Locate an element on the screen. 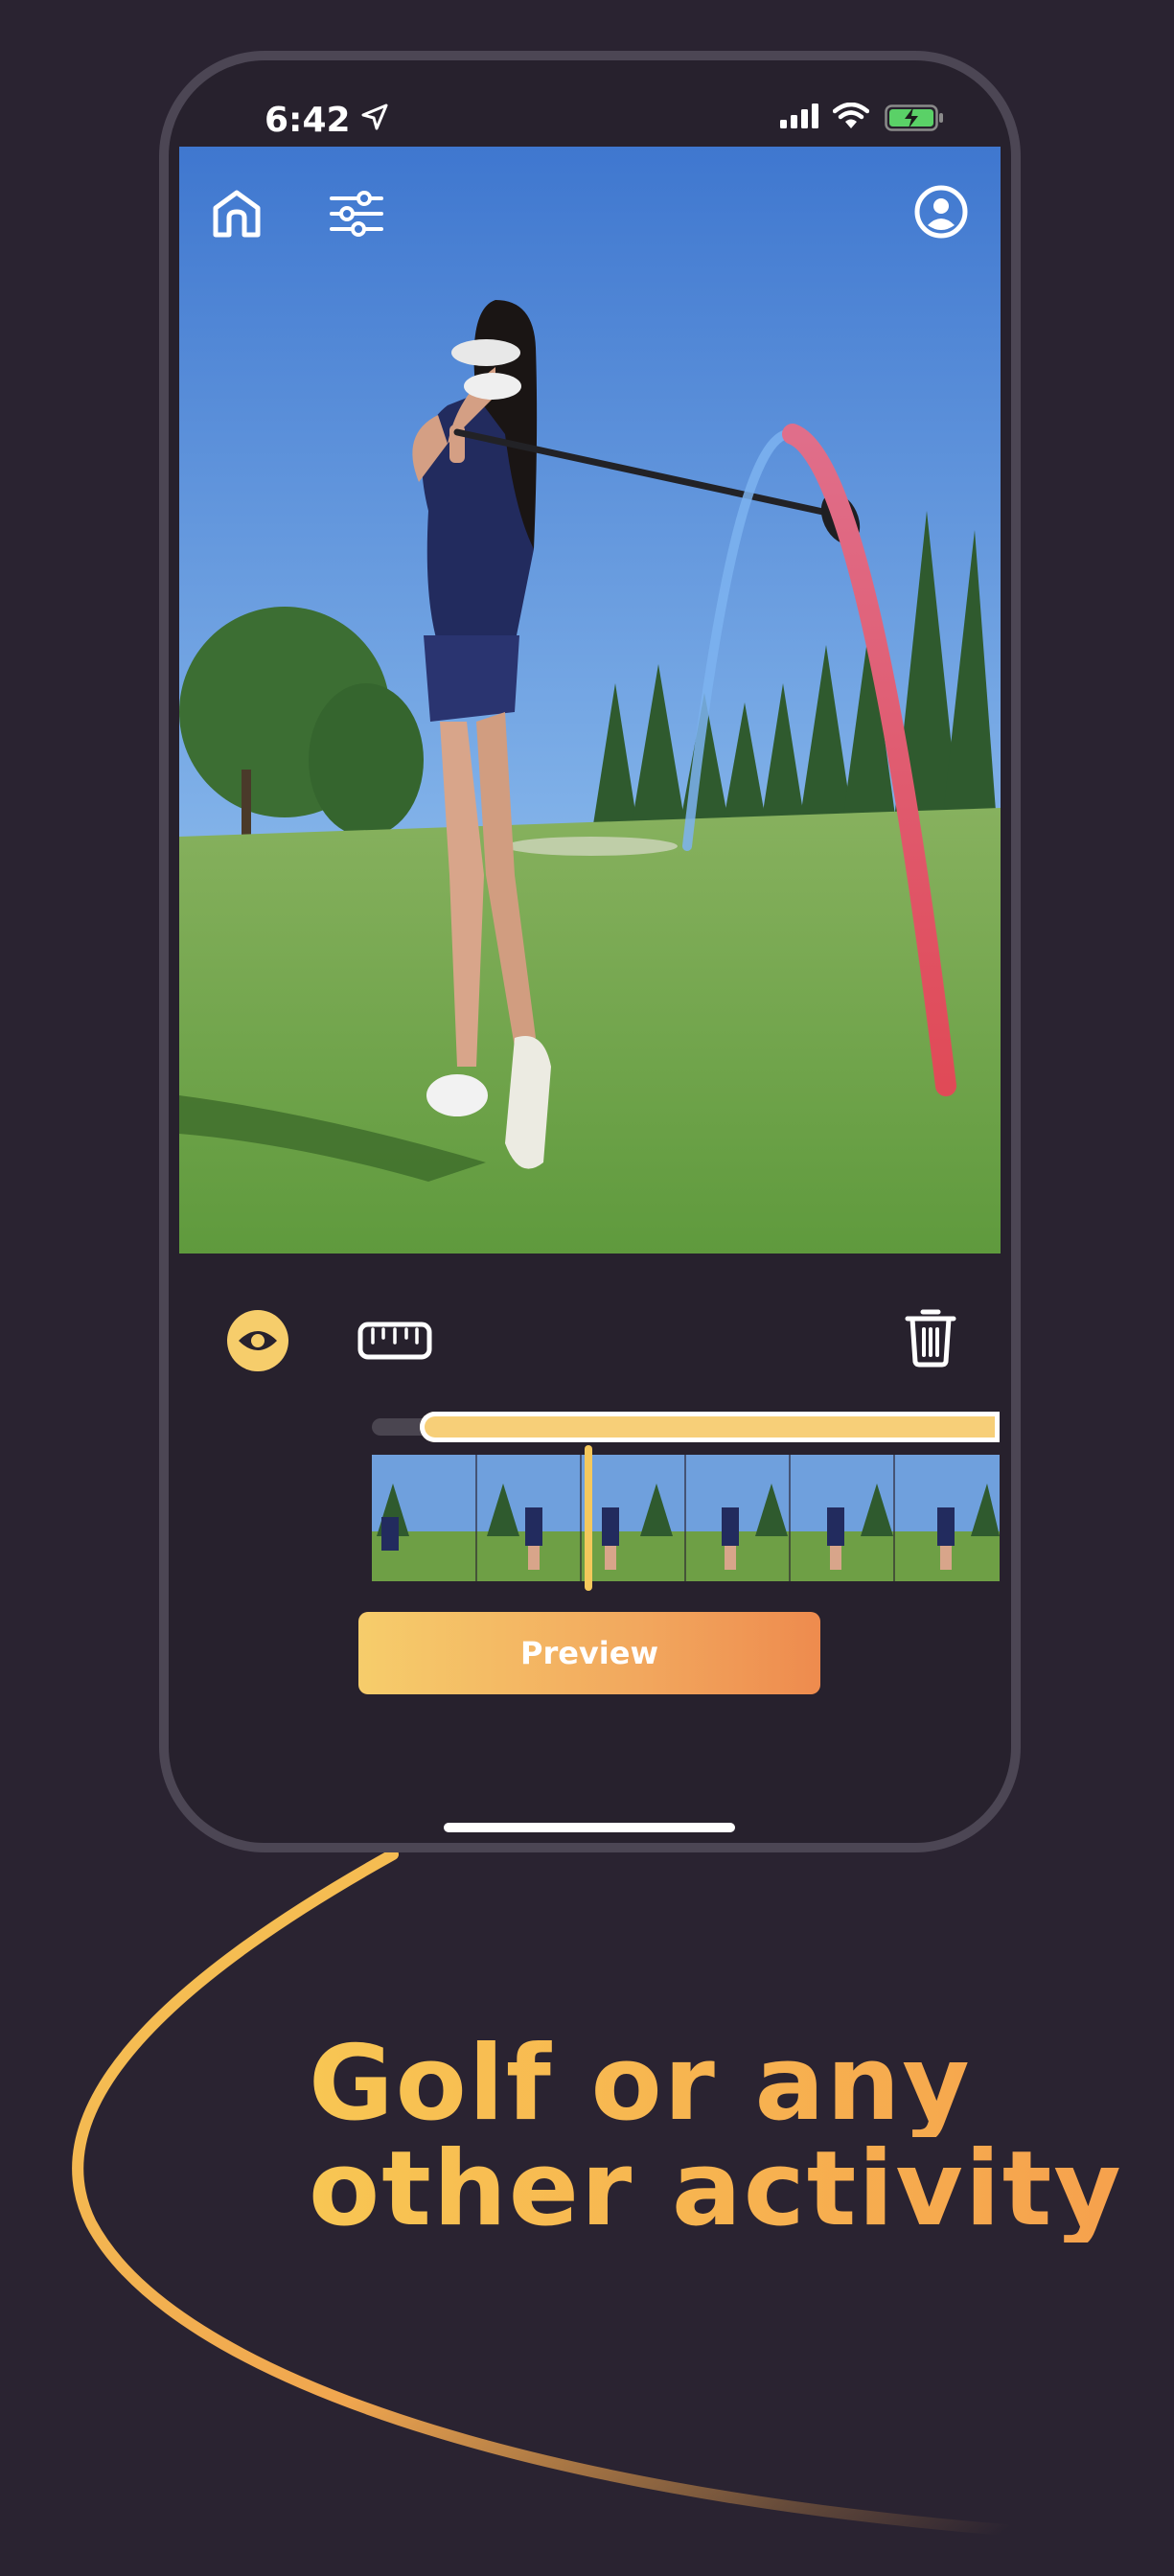  battery-charging-icon is located at coordinates (914, 117).